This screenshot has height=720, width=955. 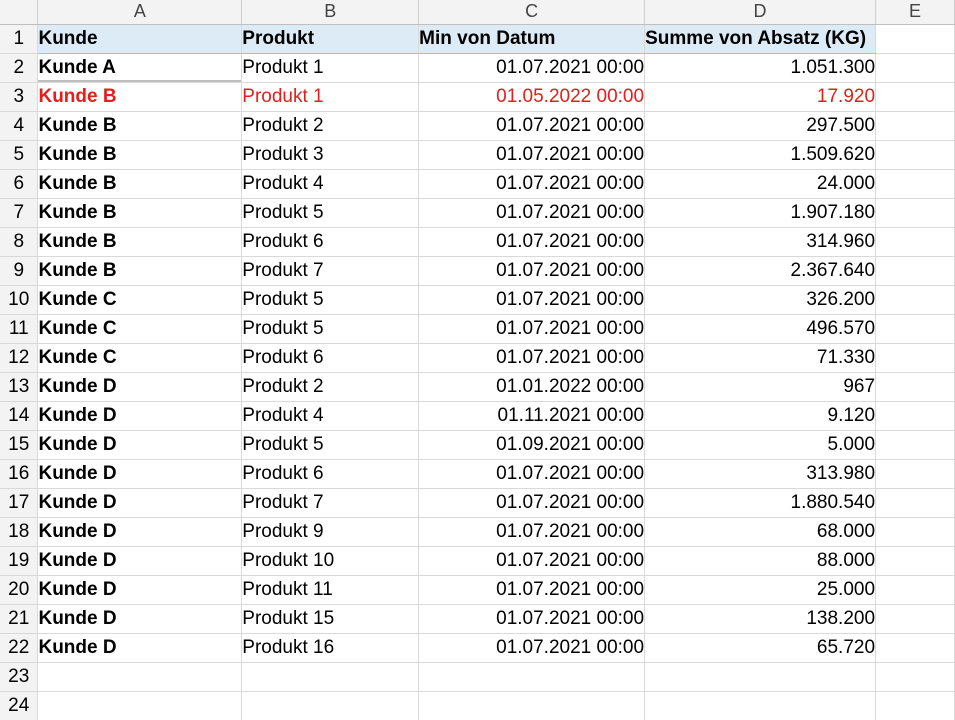 What do you see at coordinates (760, 97) in the screenshot?
I see `cell-absatz: 17.920` at bounding box center [760, 97].